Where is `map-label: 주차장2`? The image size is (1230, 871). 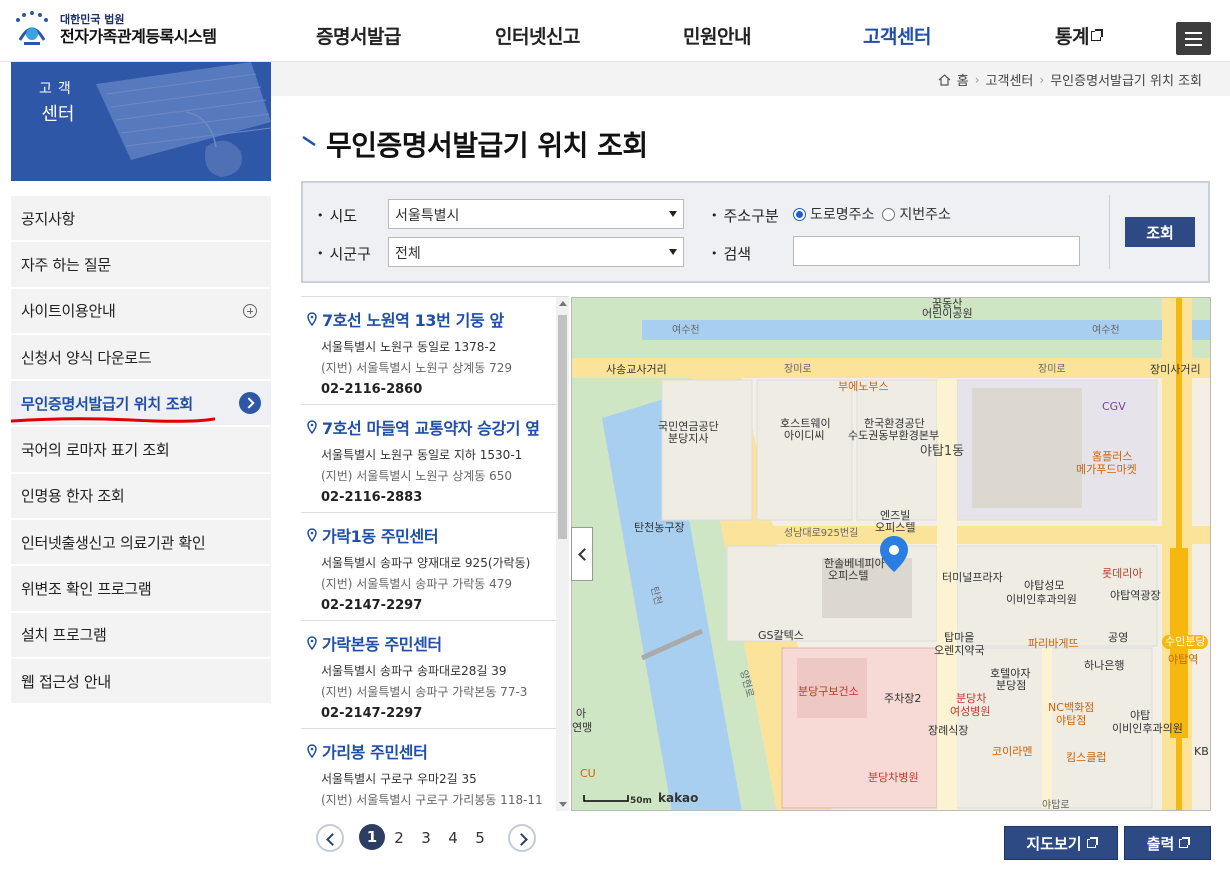
map-label: 주차장2 is located at coordinates (903, 698).